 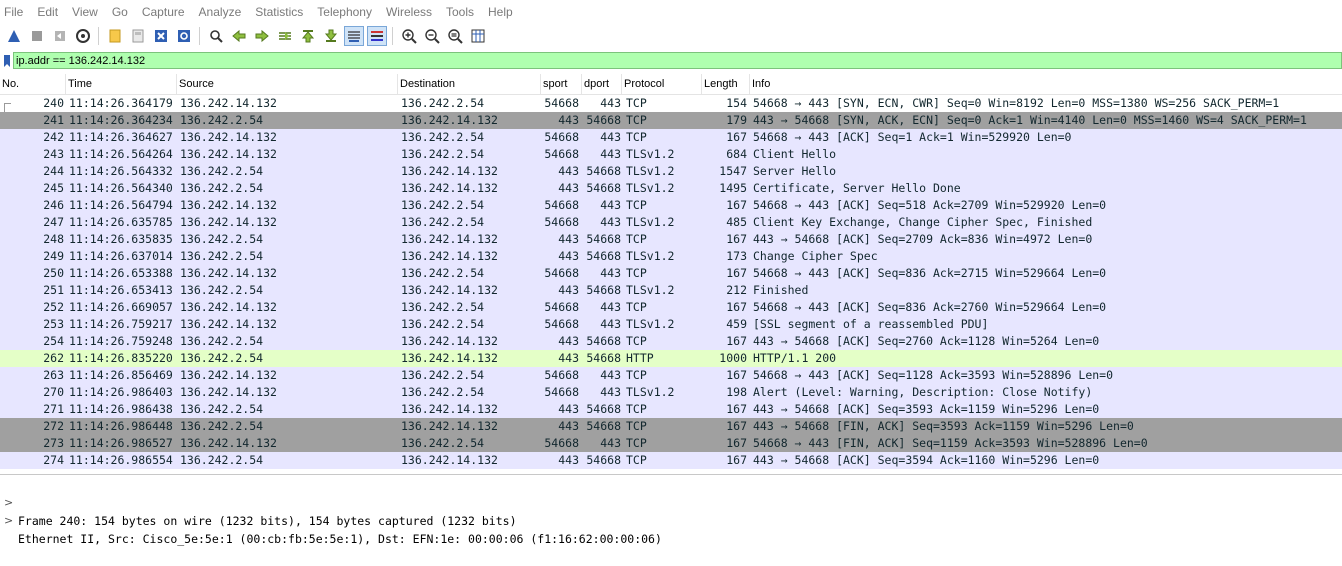 I want to click on autoscroll-icon, so click(x=353, y=36).